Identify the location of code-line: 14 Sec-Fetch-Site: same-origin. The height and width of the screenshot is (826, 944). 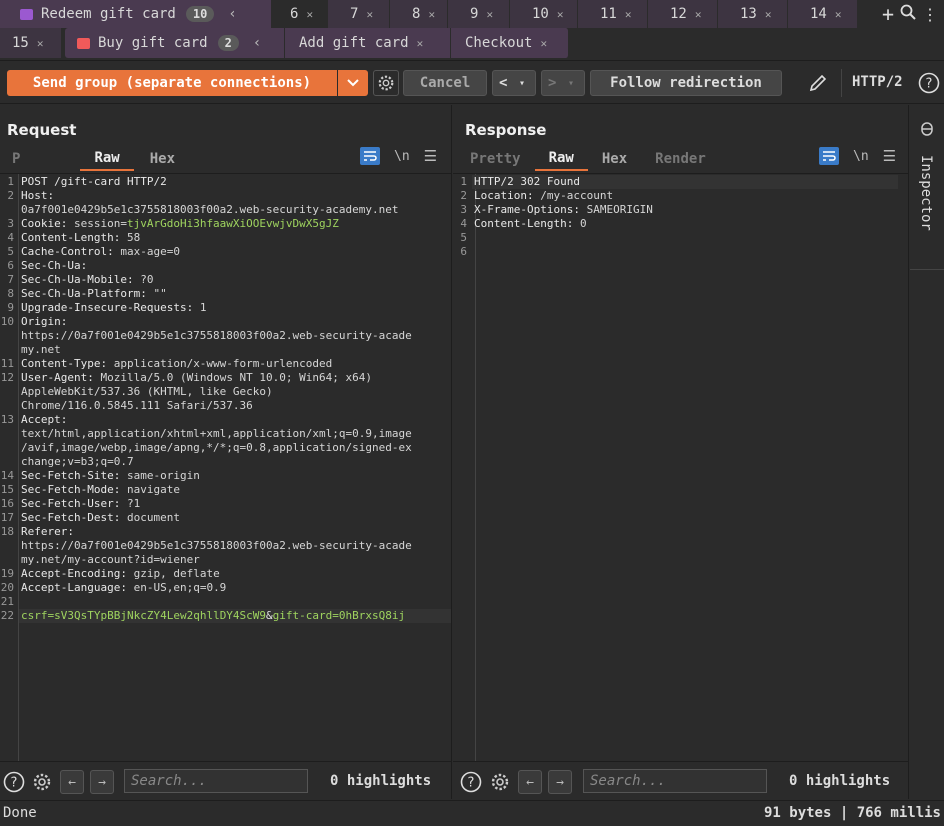
(225, 476).